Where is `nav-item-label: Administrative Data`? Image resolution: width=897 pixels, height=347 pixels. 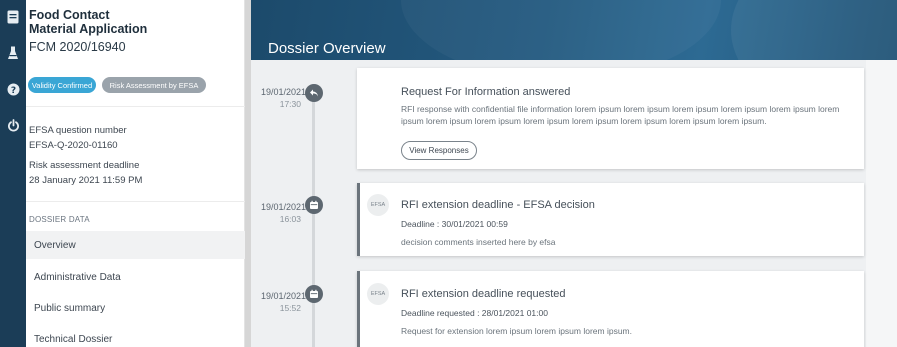 nav-item-label: Administrative Data is located at coordinates (77, 277).